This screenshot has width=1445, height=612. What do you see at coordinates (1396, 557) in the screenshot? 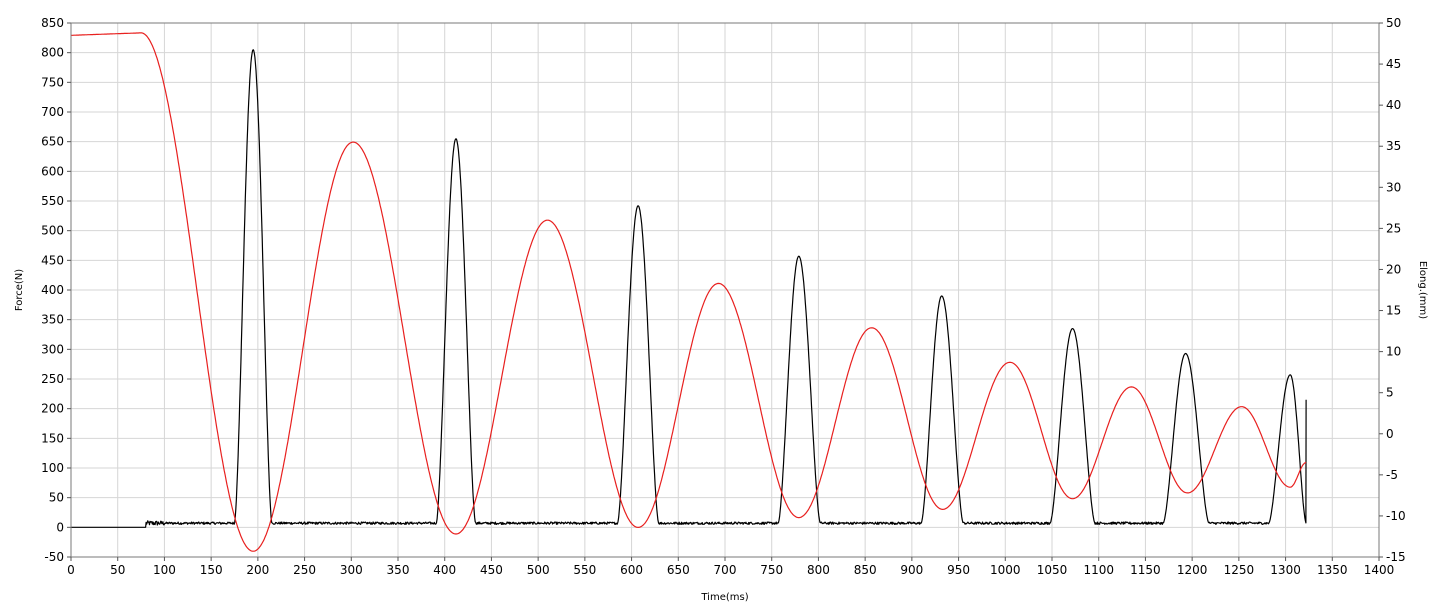
I see `y2-tick-label: -15` at bounding box center [1396, 557].